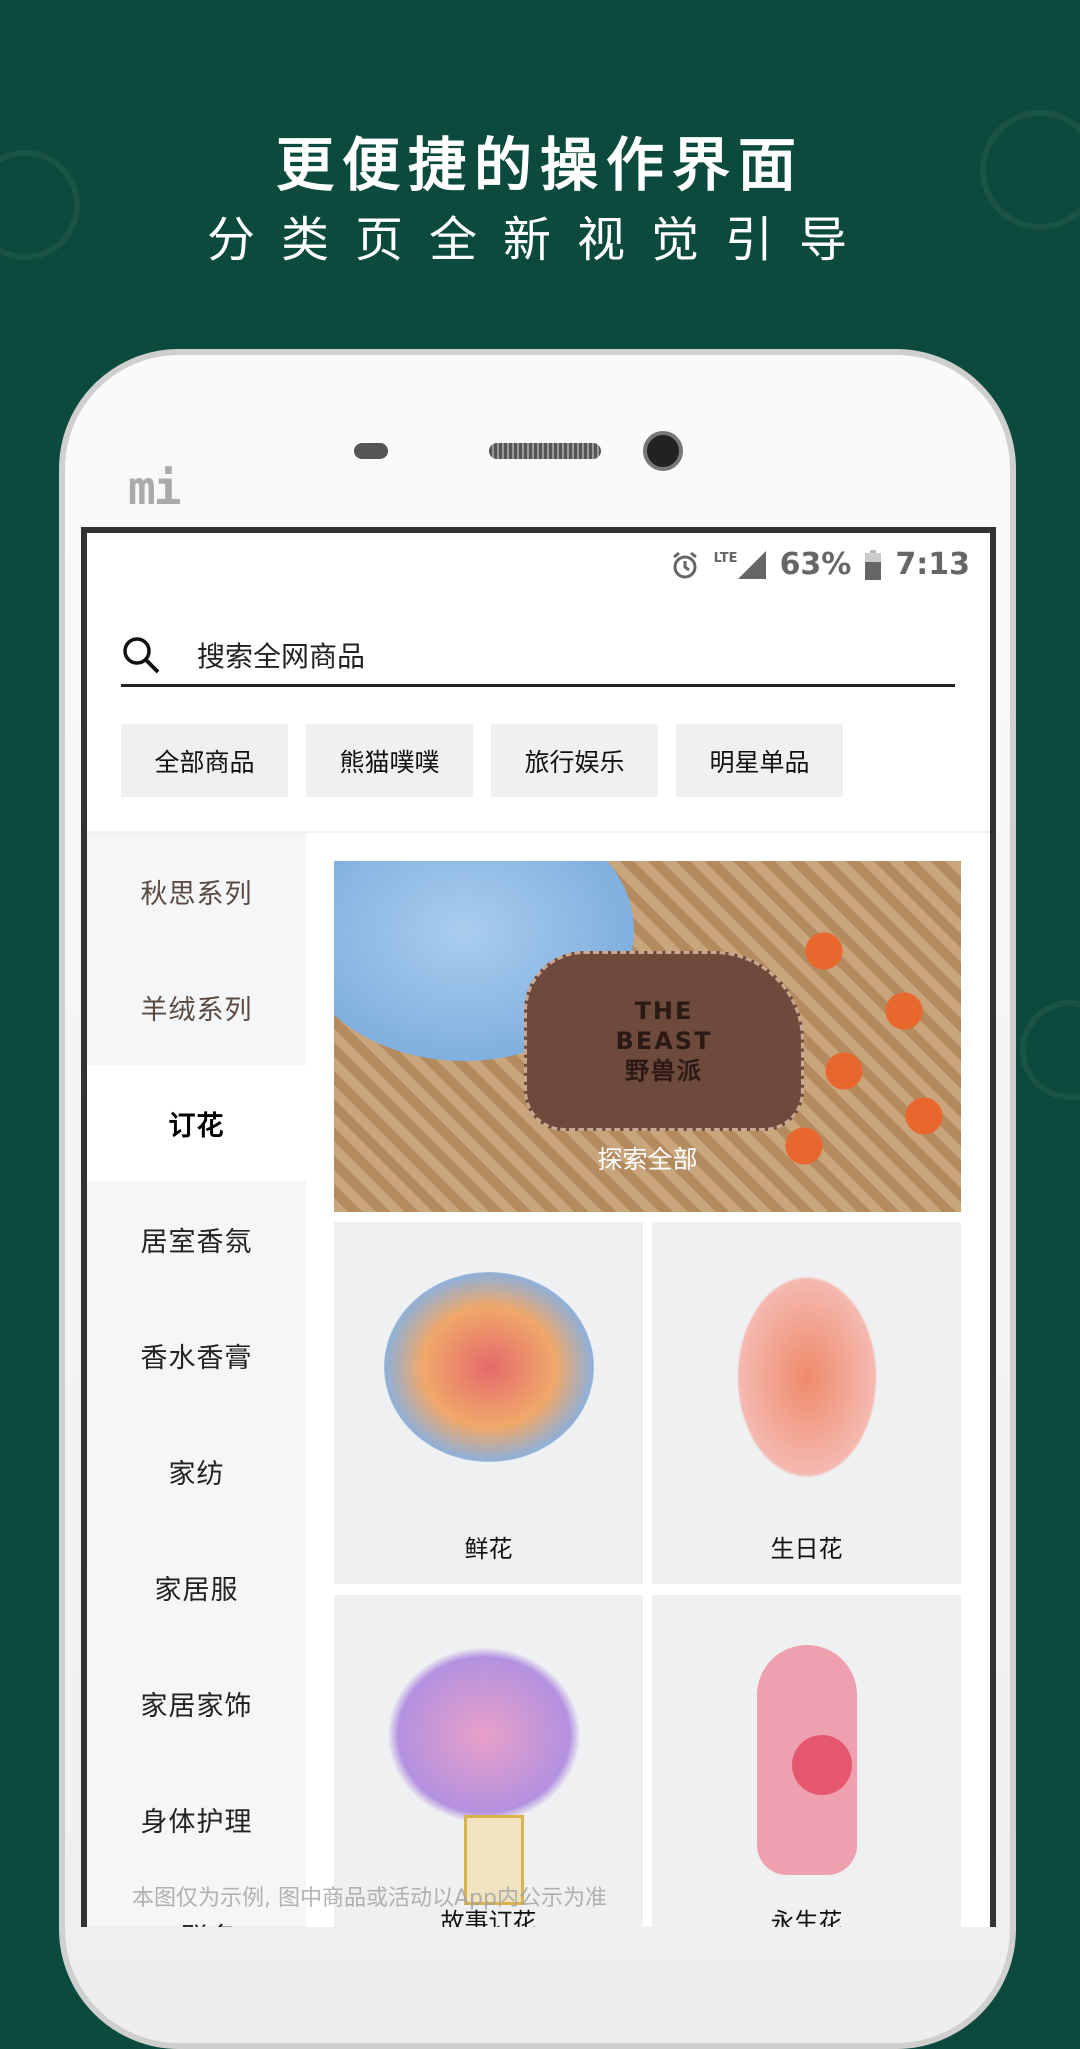  I want to click on headline-title: 更便捷的操作界面, so click(539, 165).